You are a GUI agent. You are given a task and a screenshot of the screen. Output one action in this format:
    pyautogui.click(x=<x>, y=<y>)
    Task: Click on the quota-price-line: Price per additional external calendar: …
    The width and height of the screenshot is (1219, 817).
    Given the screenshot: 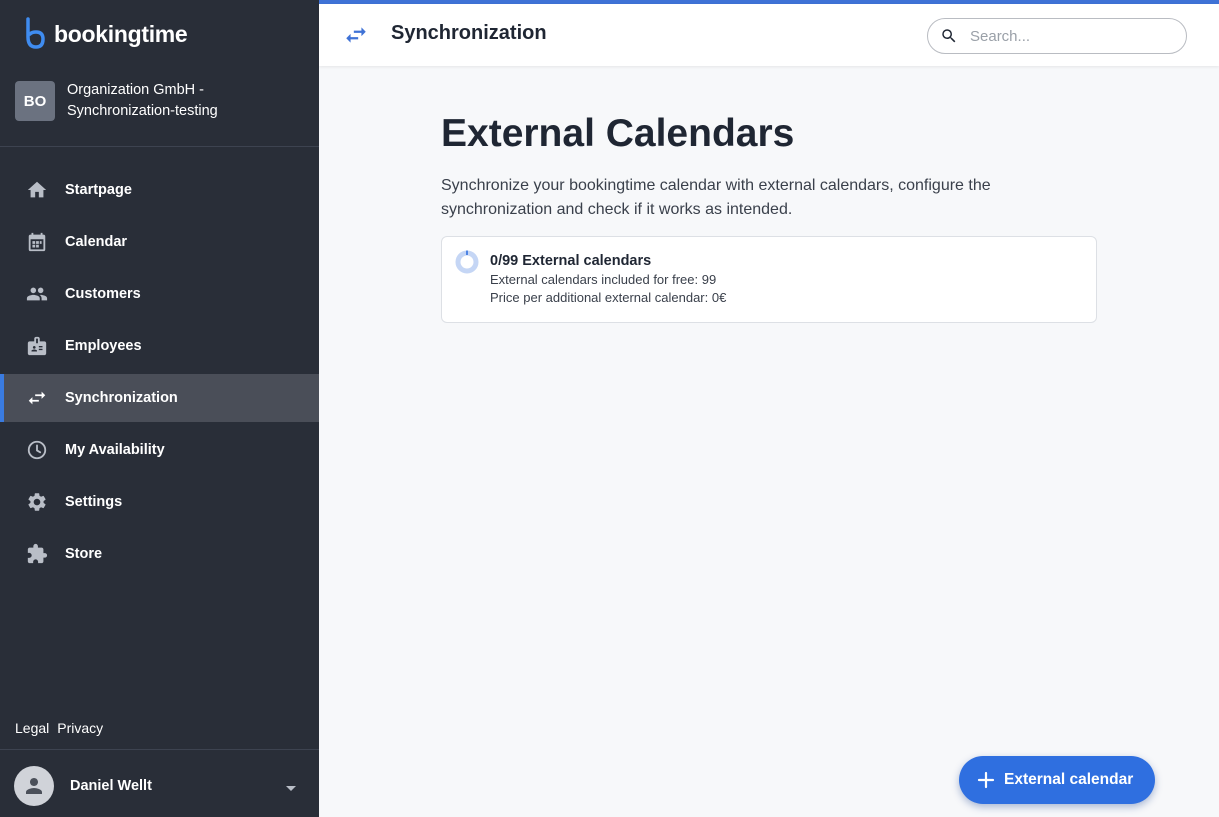 What is the action you would take?
    pyautogui.click(x=608, y=297)
    